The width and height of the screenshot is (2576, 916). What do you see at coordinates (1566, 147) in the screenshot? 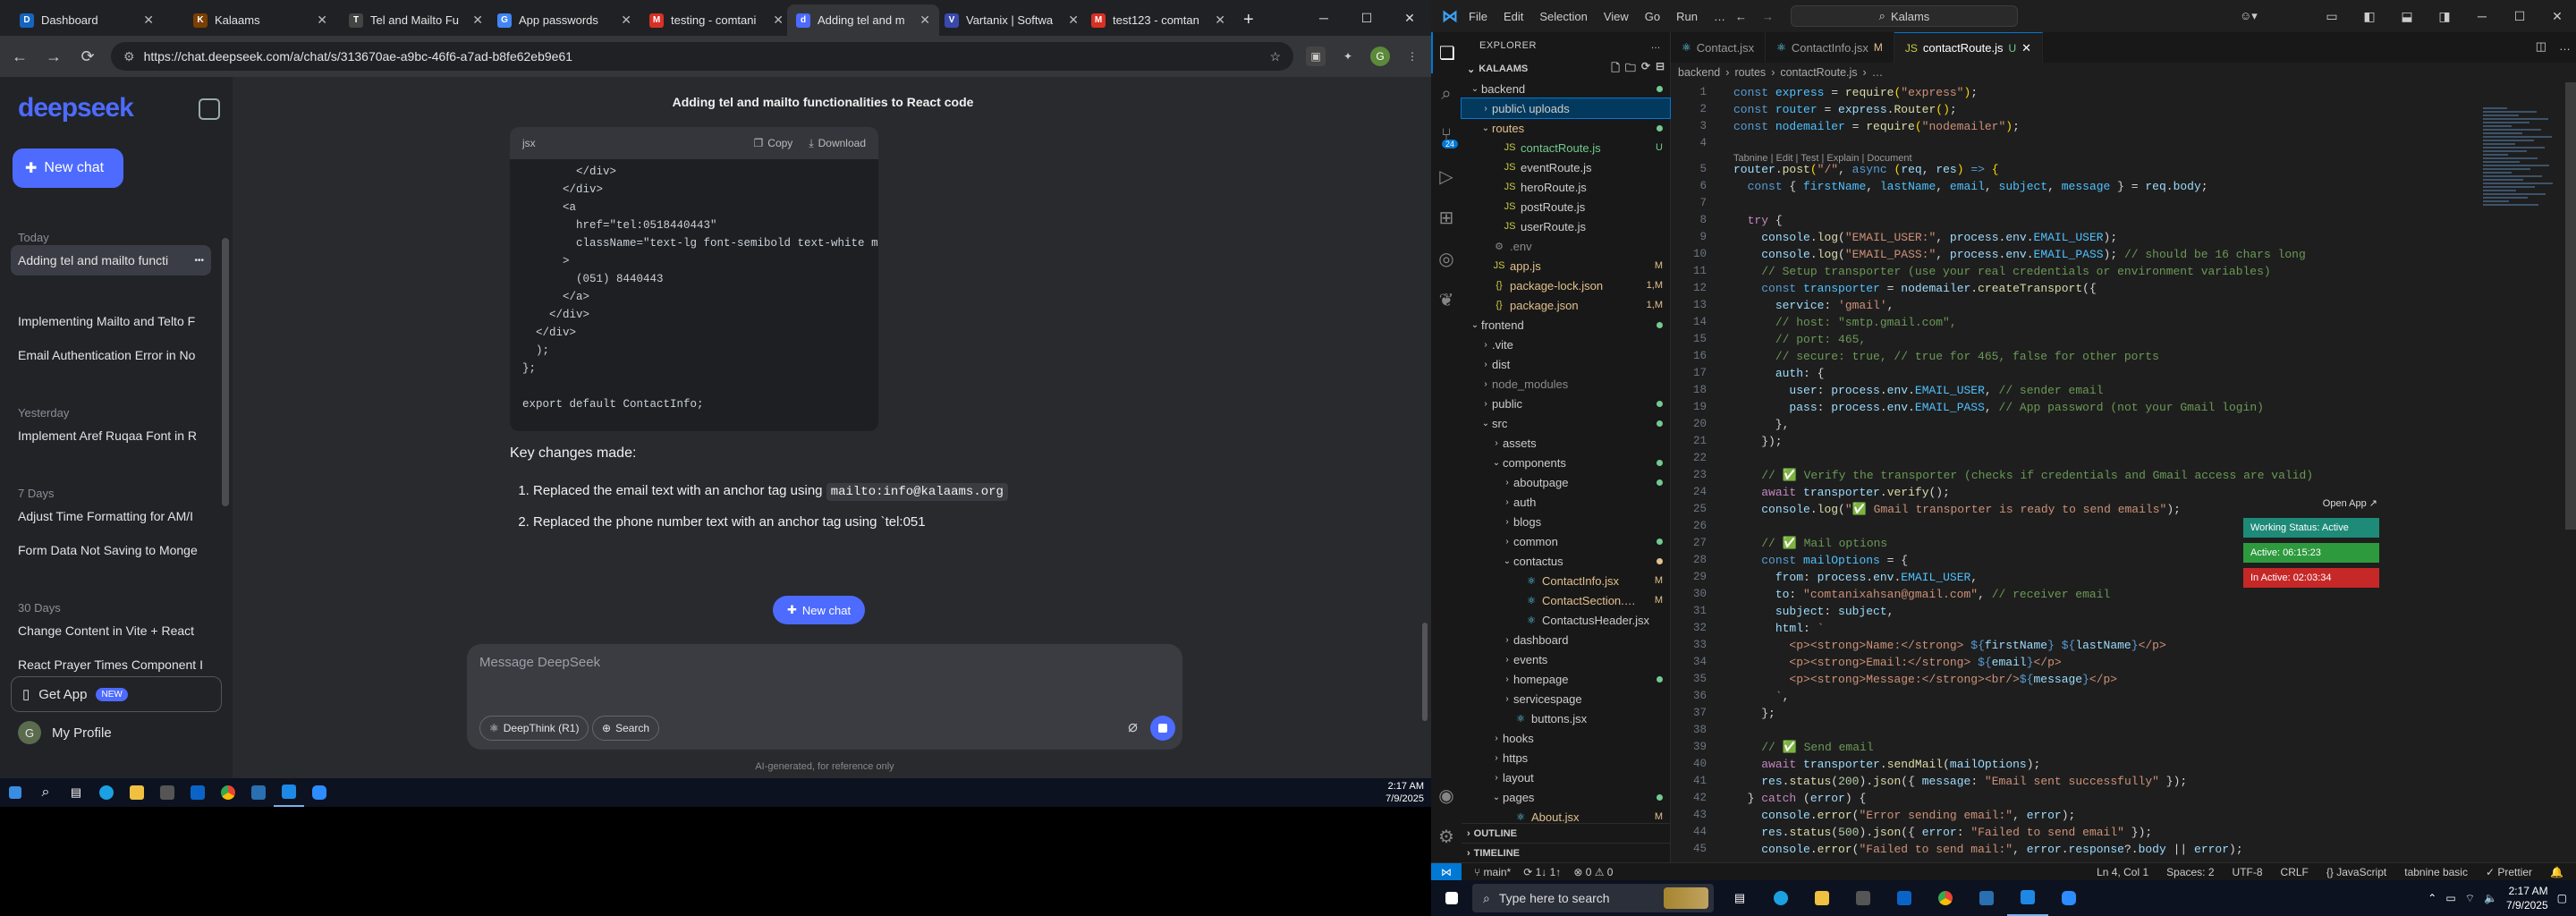
I see `tree-file: JS contactRoute.js U` at bounding box center [1566, 147].